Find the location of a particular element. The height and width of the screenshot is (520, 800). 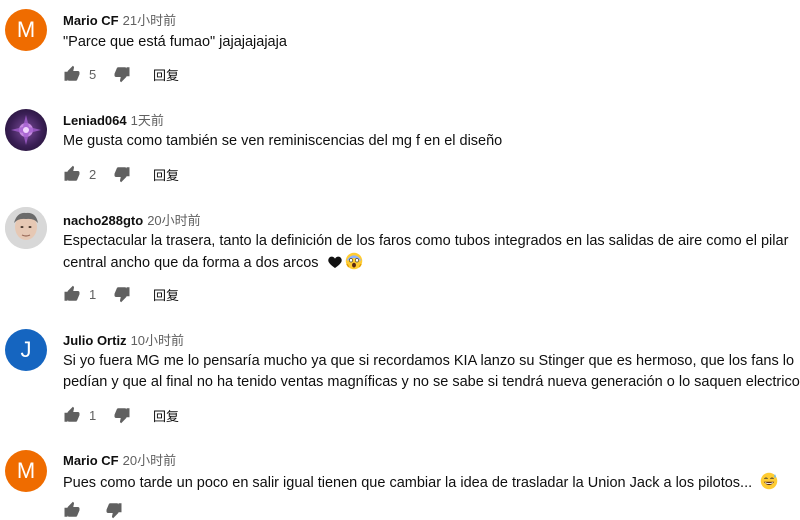

author-name: nacho288gto is located at coordinates (103, 220).